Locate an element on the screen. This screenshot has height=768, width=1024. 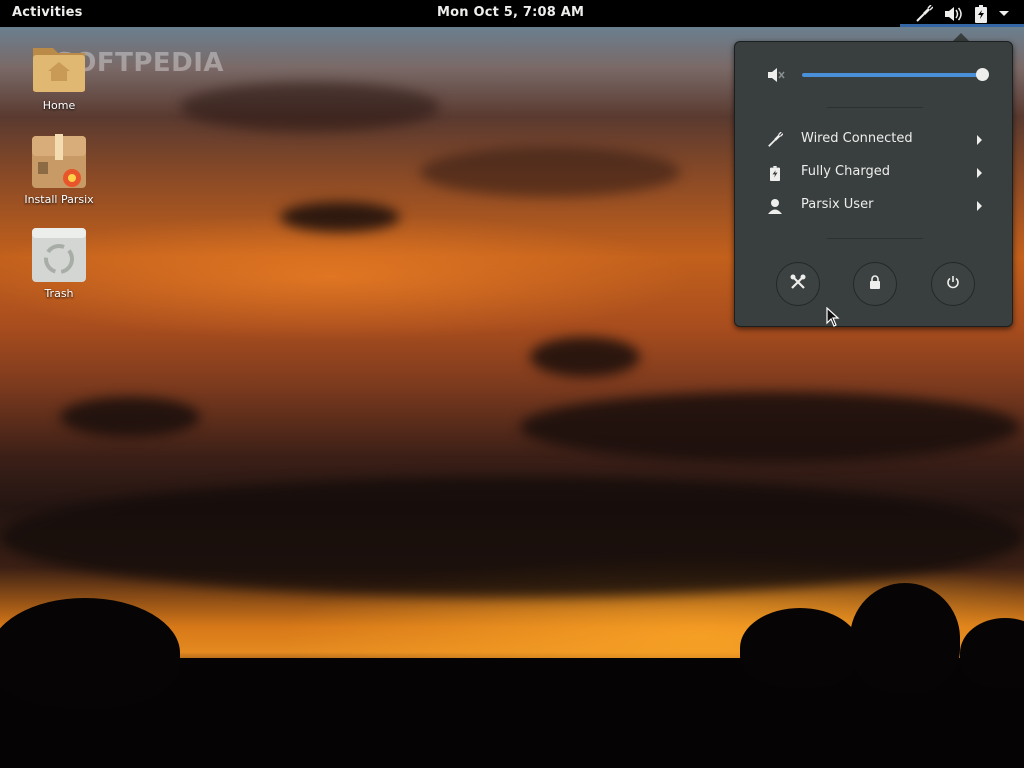
power-button is located at coordinates (953, 284).